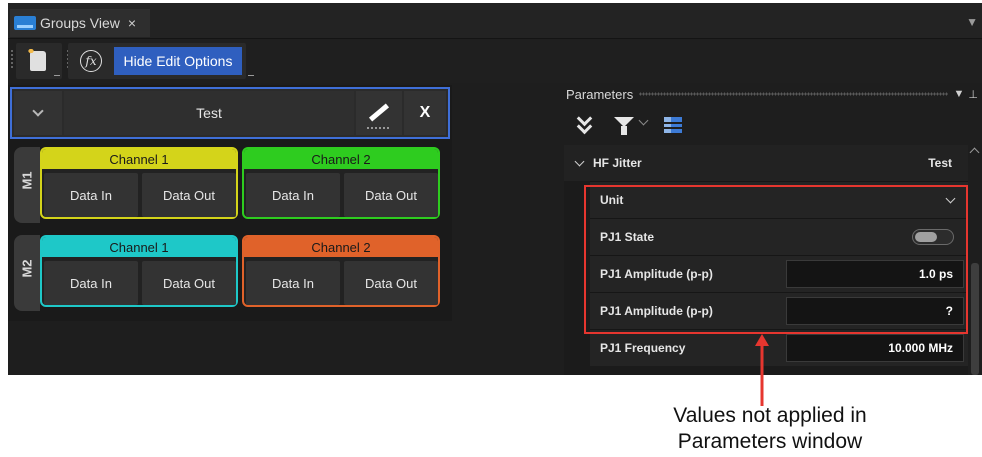 The height and width of the screenshot is (457, 982). I want to click on pin-icon: ⊥, so click(973, 94).